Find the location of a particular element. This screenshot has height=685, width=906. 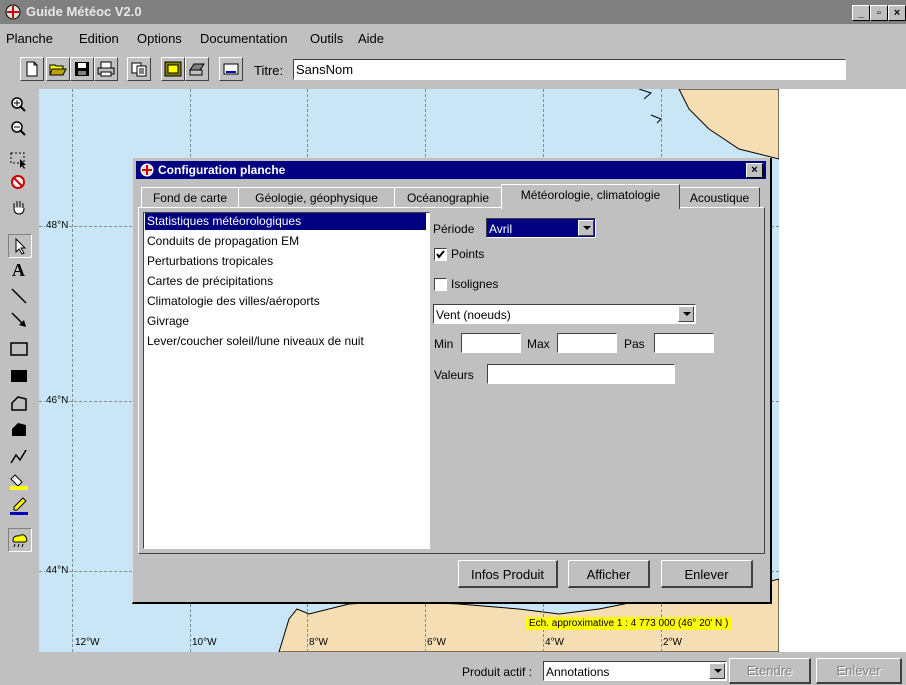

rectangle-tool is located at coordinates (19, 349).